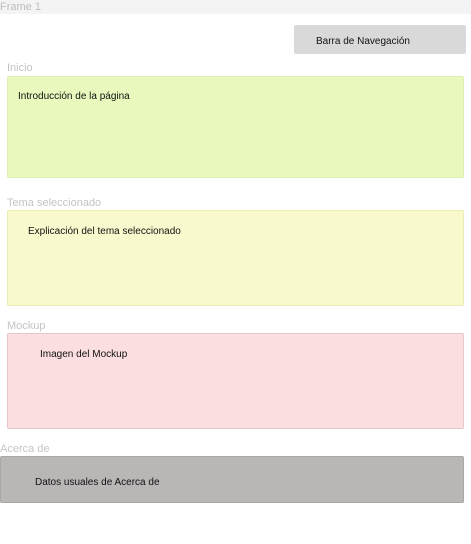  What do you see at coordinates (84, 354) in the screenshot?
I see `section-mockup-content: Imagen del Mockup` at bounding box center [84, 354].